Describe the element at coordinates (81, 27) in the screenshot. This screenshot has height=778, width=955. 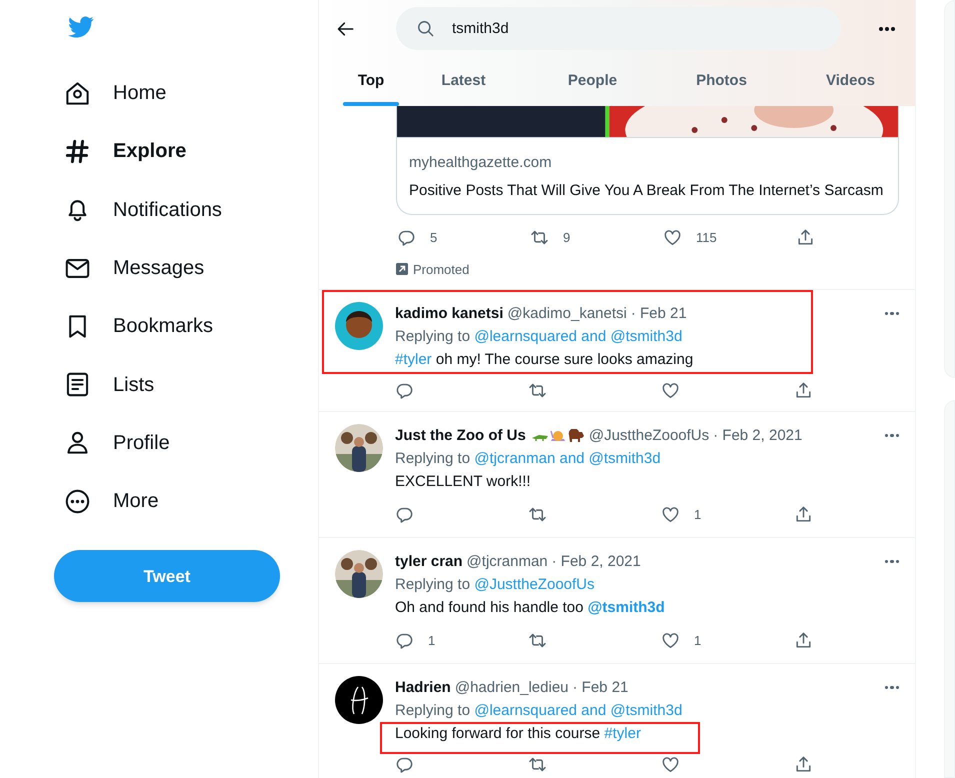
I see `bird-logo` at that location.